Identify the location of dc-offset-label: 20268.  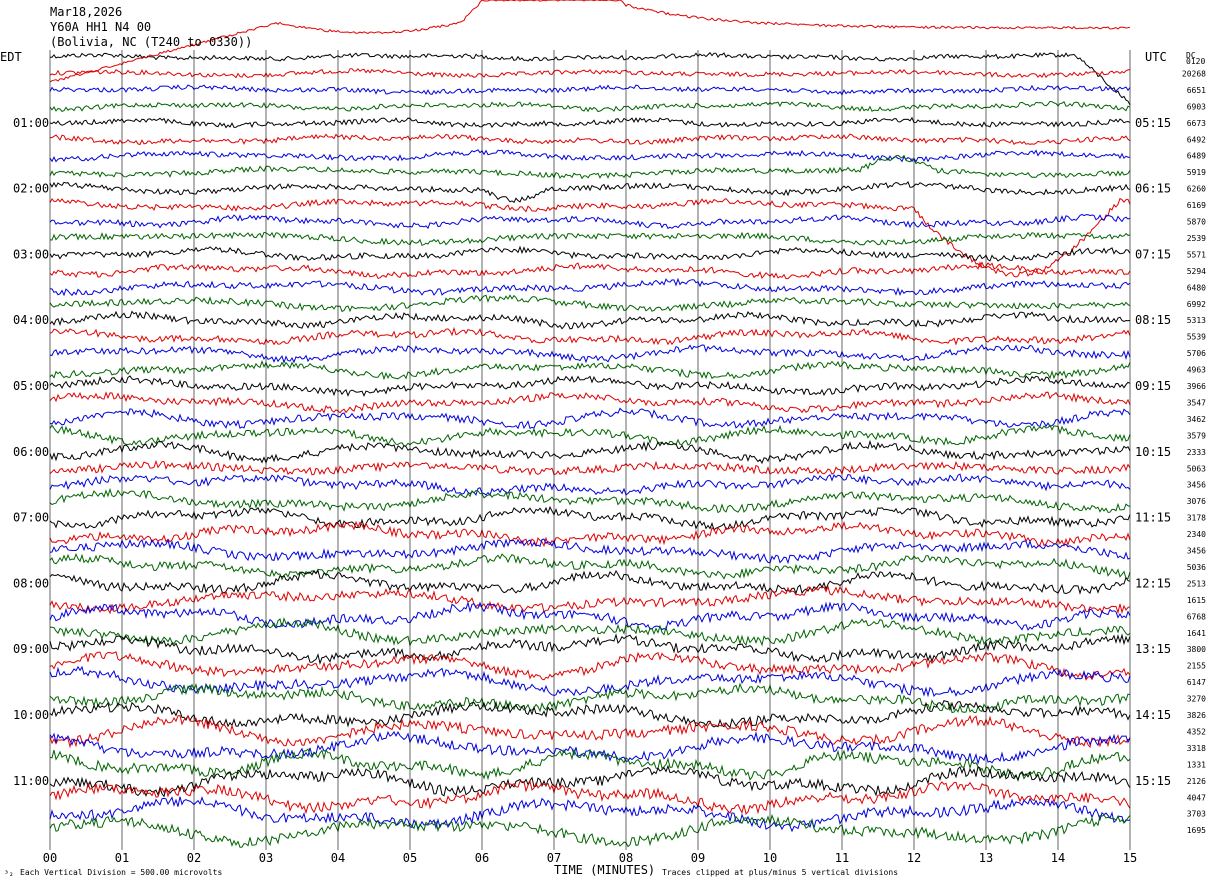
(1194, 73).